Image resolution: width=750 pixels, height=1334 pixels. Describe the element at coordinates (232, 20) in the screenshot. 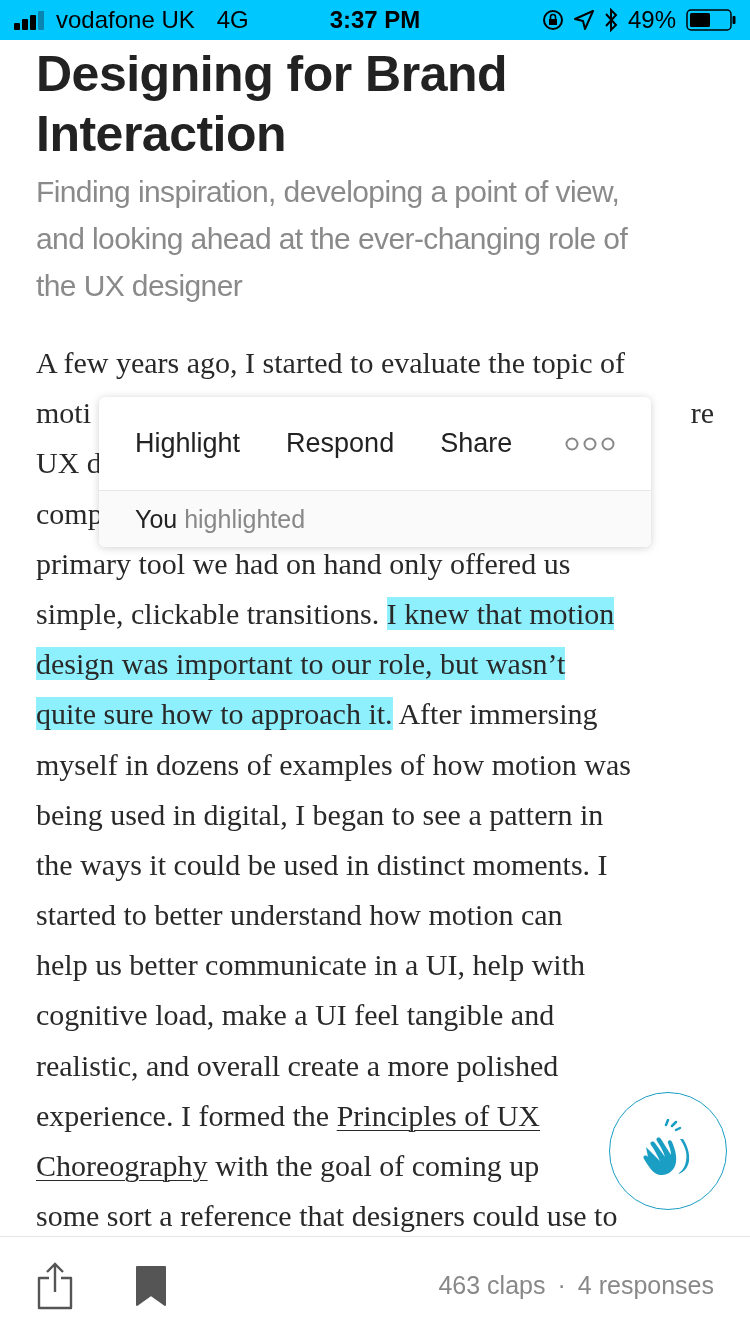

I see `network-type: 4G` at that location.